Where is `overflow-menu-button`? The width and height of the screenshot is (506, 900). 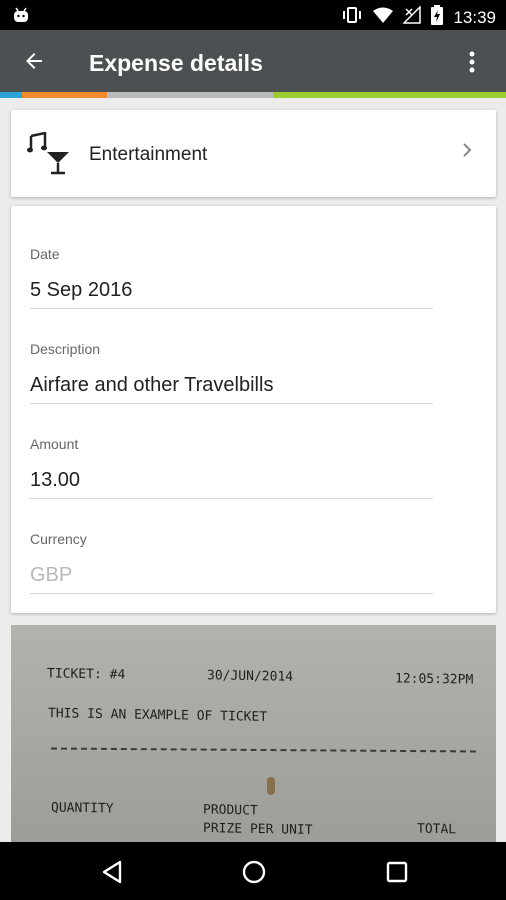 overflow-menu-button is located at coordinates (472, 62).